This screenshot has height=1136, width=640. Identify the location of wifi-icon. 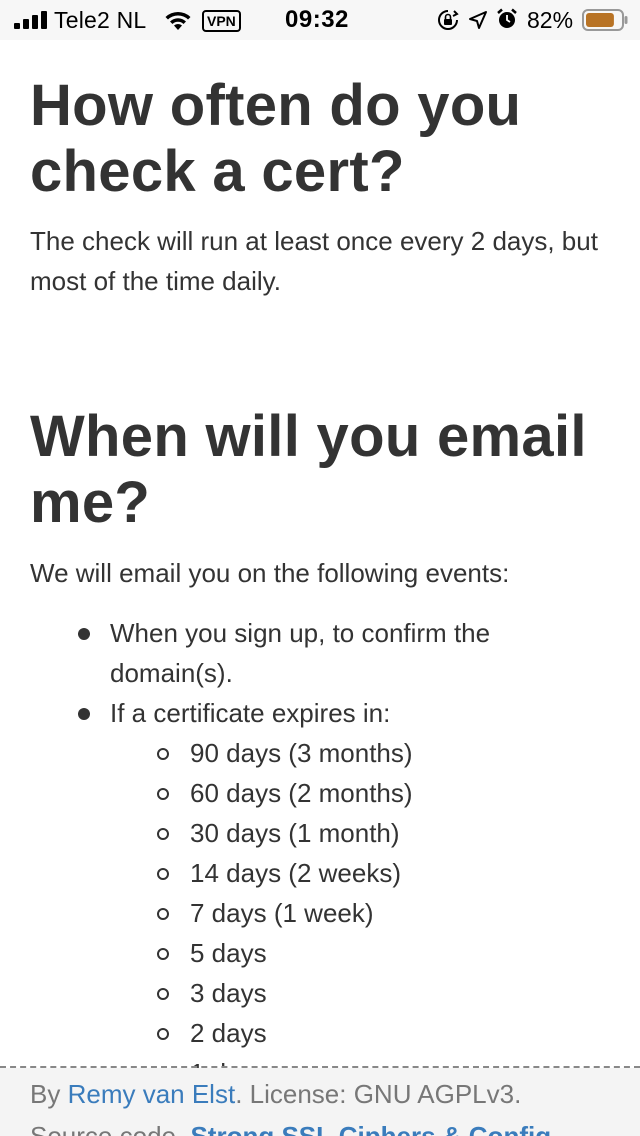
(178, 20).